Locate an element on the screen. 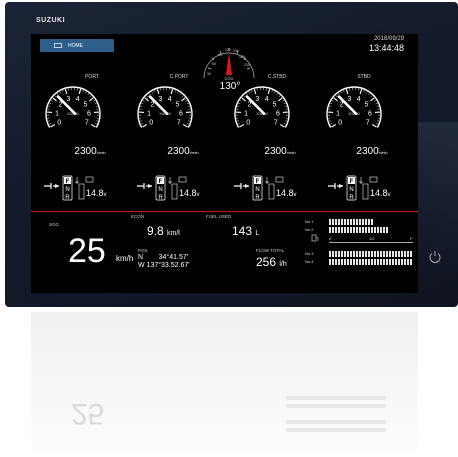 The image size is (458, 457). section-divider is located at coordinates (224, 211).